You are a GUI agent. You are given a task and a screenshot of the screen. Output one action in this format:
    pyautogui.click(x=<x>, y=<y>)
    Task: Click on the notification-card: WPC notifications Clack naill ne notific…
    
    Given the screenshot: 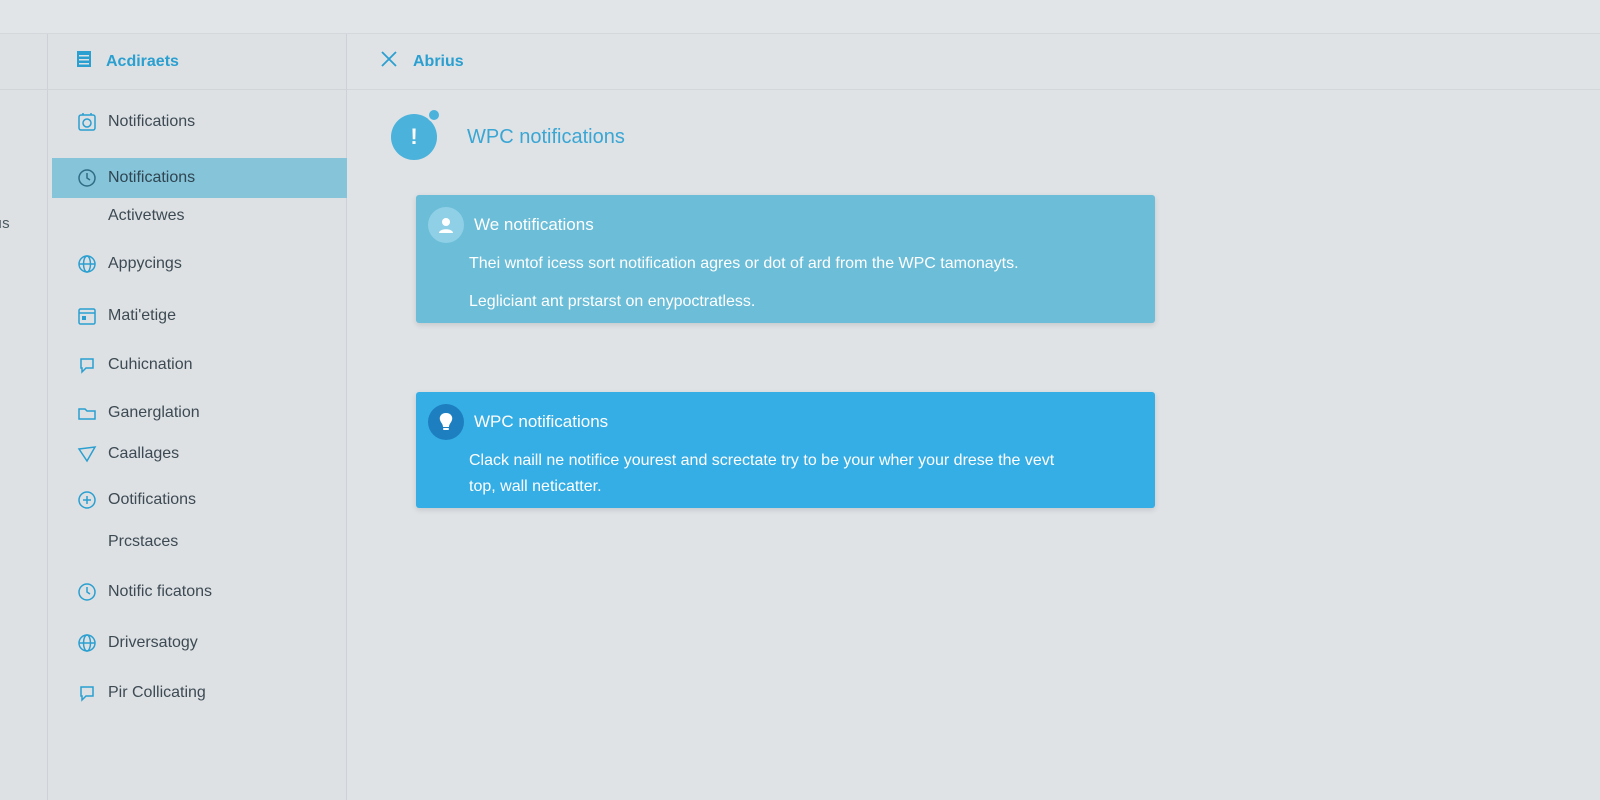 What is the action you would take?
    pyautogui.click(x=785, y=450)
    